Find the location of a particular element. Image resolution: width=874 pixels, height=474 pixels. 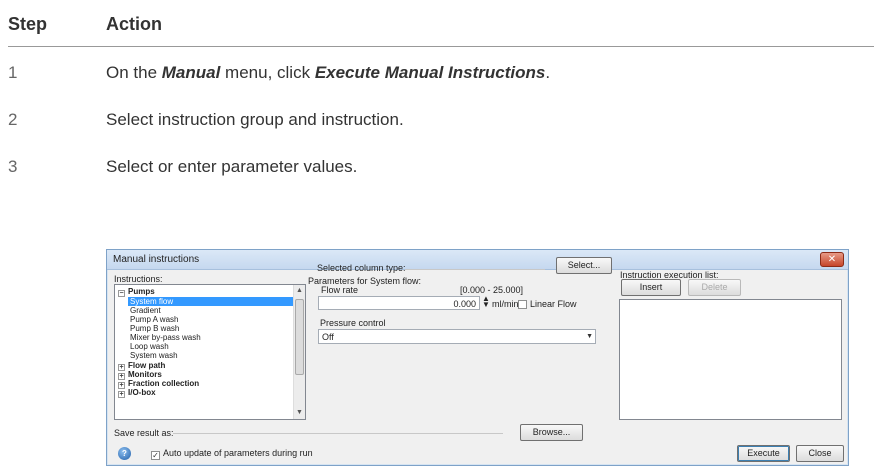

step-number: 1 is located at coordinates (13, 72).